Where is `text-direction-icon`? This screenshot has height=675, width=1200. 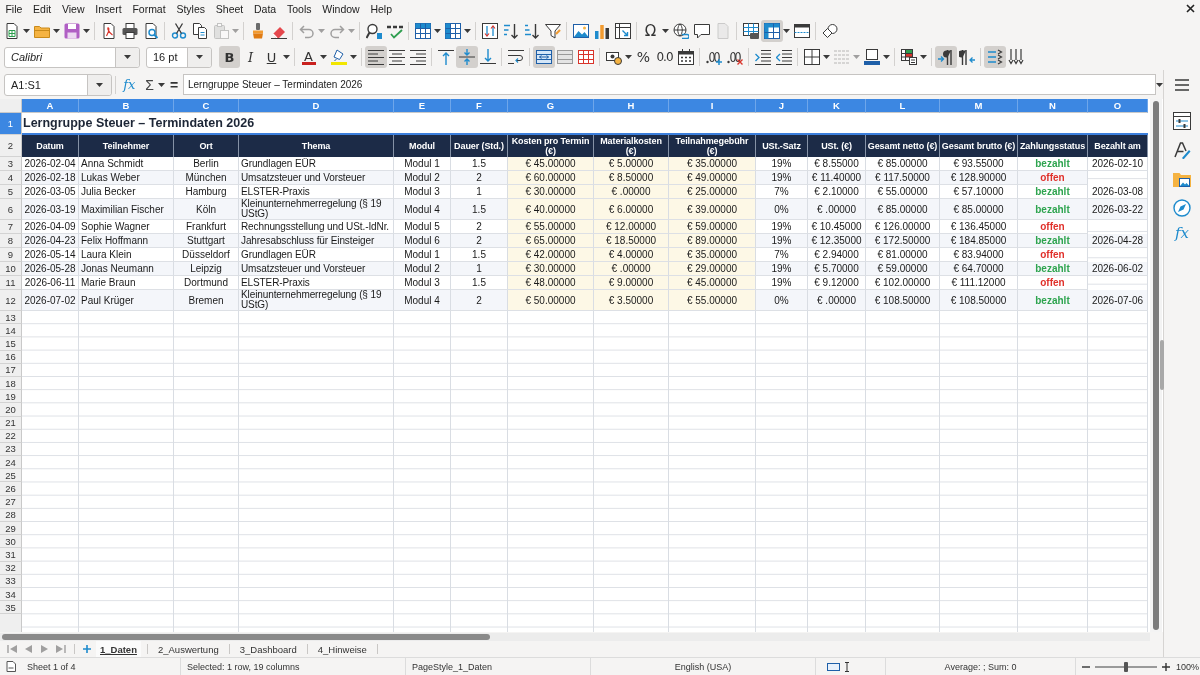 text-direction-icon is located at coordinates (994, 57).